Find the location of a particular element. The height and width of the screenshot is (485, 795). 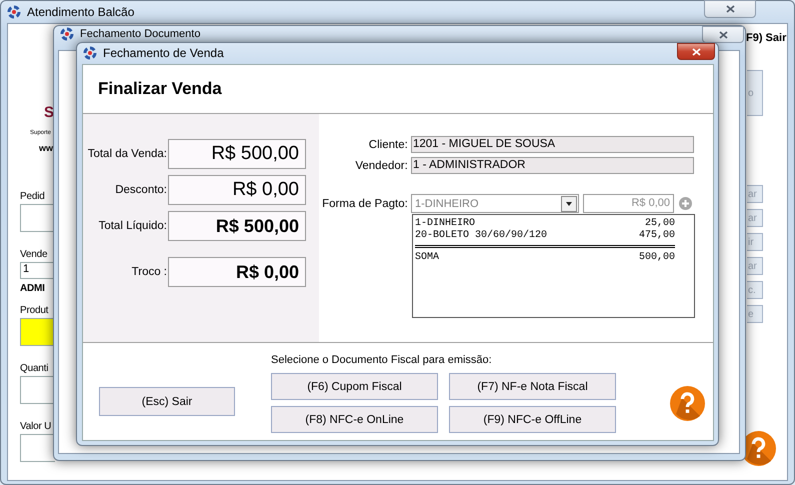

site-text: ww is located at coordinates (46, 148).